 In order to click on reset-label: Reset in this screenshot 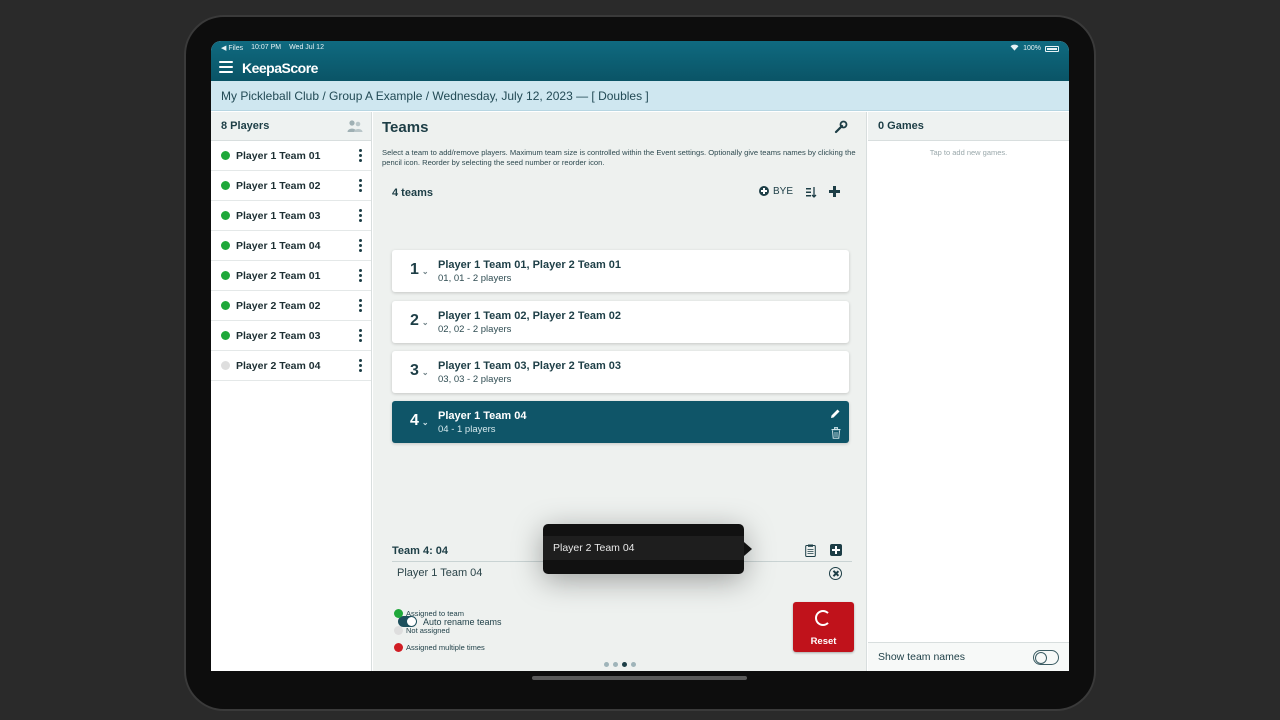, I will do `click(823, 641)`.